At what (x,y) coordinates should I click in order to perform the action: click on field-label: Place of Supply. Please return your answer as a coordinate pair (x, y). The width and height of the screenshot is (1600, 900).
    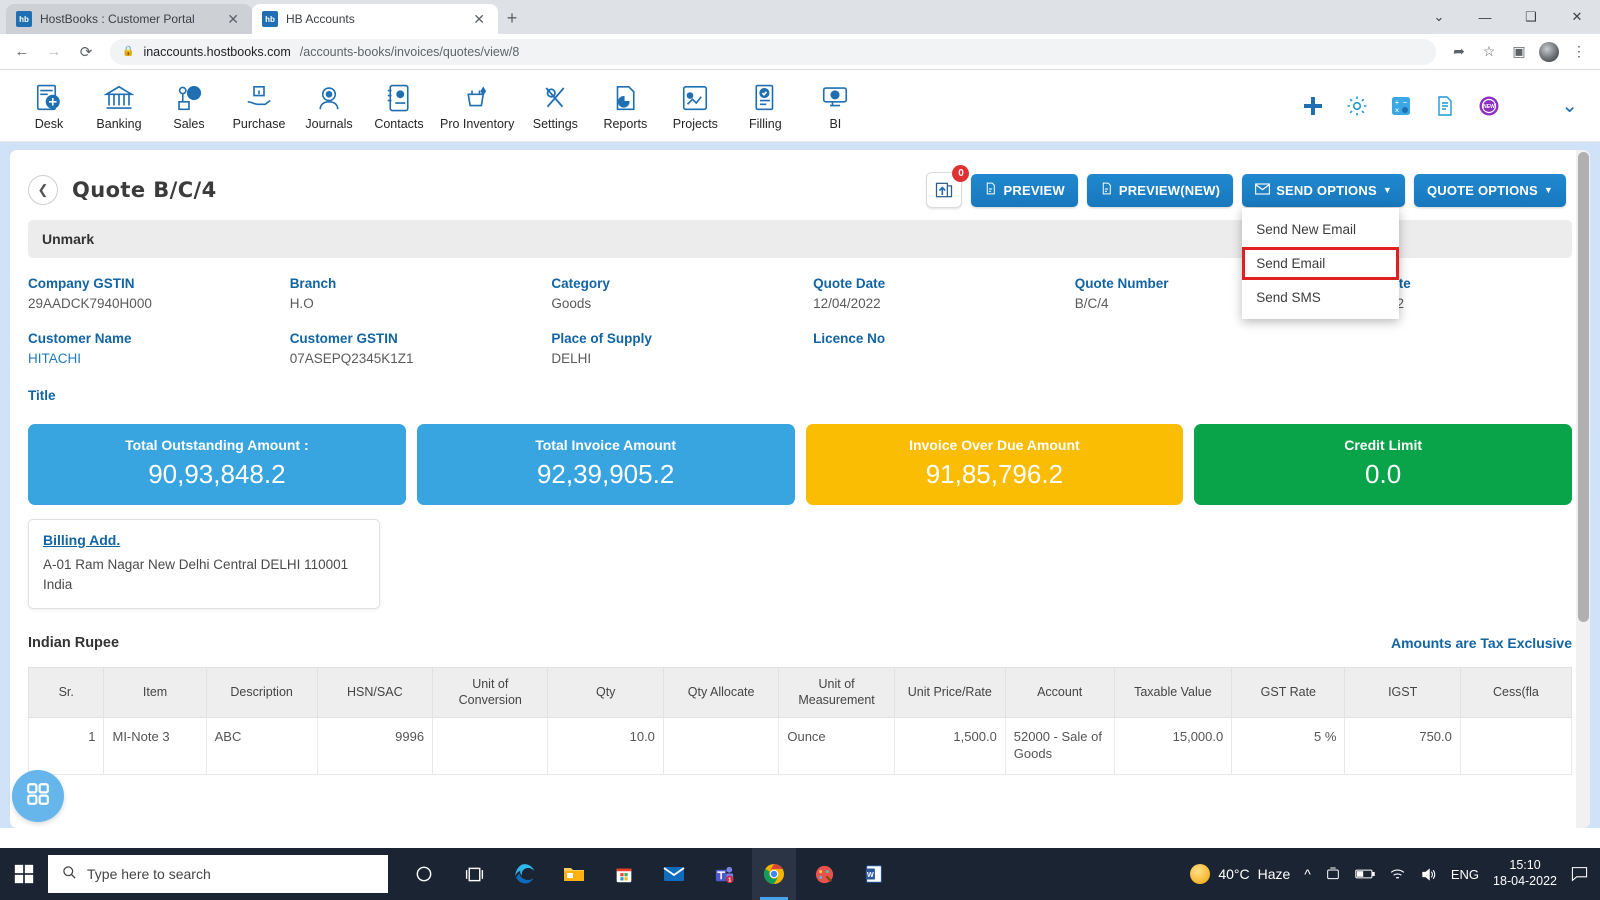
    Looking at the image, I should click on (601, 338).